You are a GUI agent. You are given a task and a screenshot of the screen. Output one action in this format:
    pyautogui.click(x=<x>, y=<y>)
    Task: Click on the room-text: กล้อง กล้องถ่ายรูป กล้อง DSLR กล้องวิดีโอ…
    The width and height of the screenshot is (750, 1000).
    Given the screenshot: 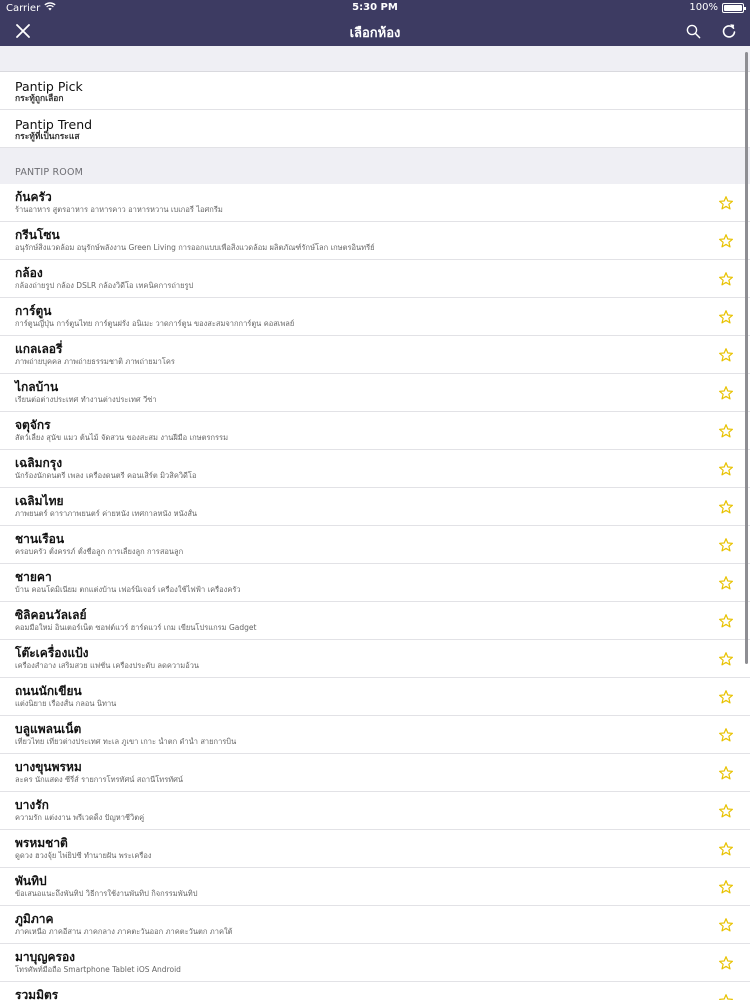 What is the action you would take?
    pyautogui.click(x=352, y=278)
    